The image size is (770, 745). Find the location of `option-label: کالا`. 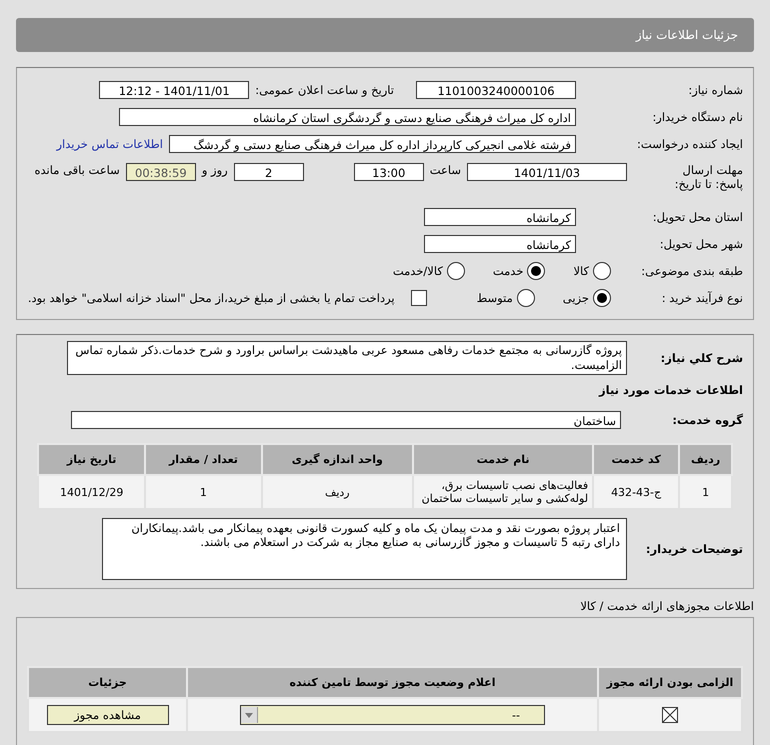

option-label: کالا is located at coordinates (581, 271).